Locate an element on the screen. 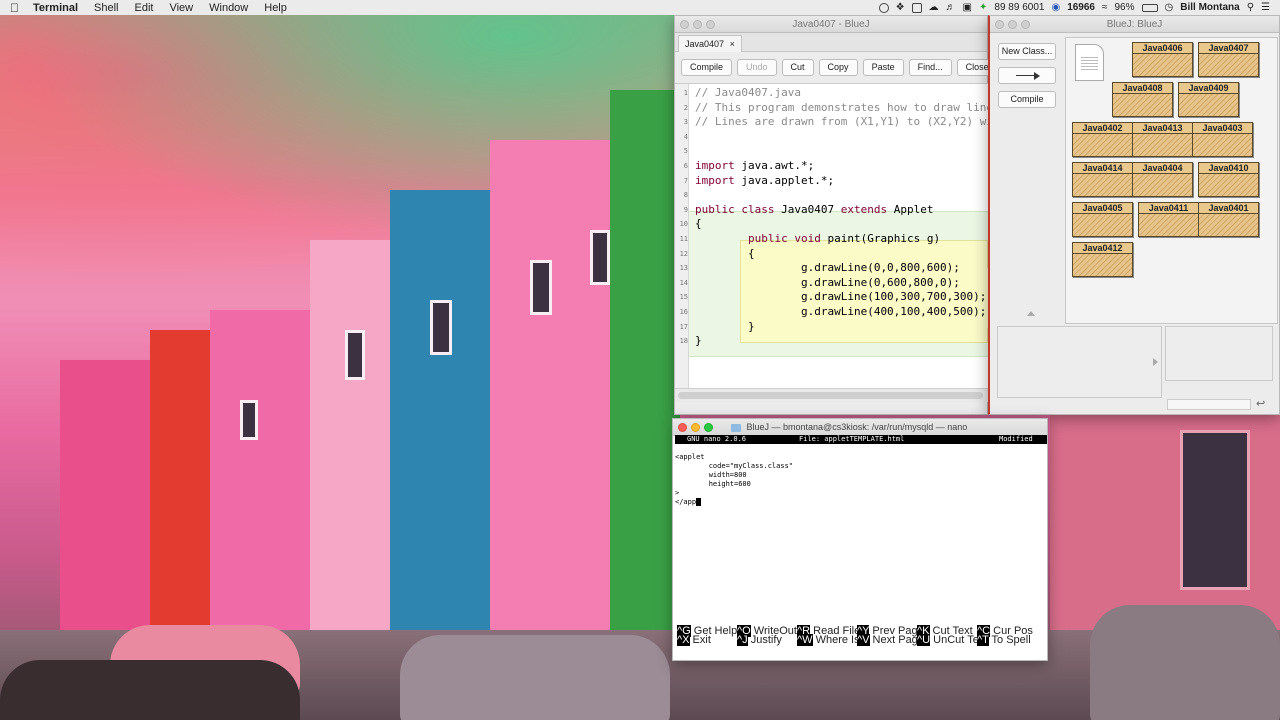 The height and width of the screenshot is (720, 1280). menu-view: View is located at coordinates (181, 8).